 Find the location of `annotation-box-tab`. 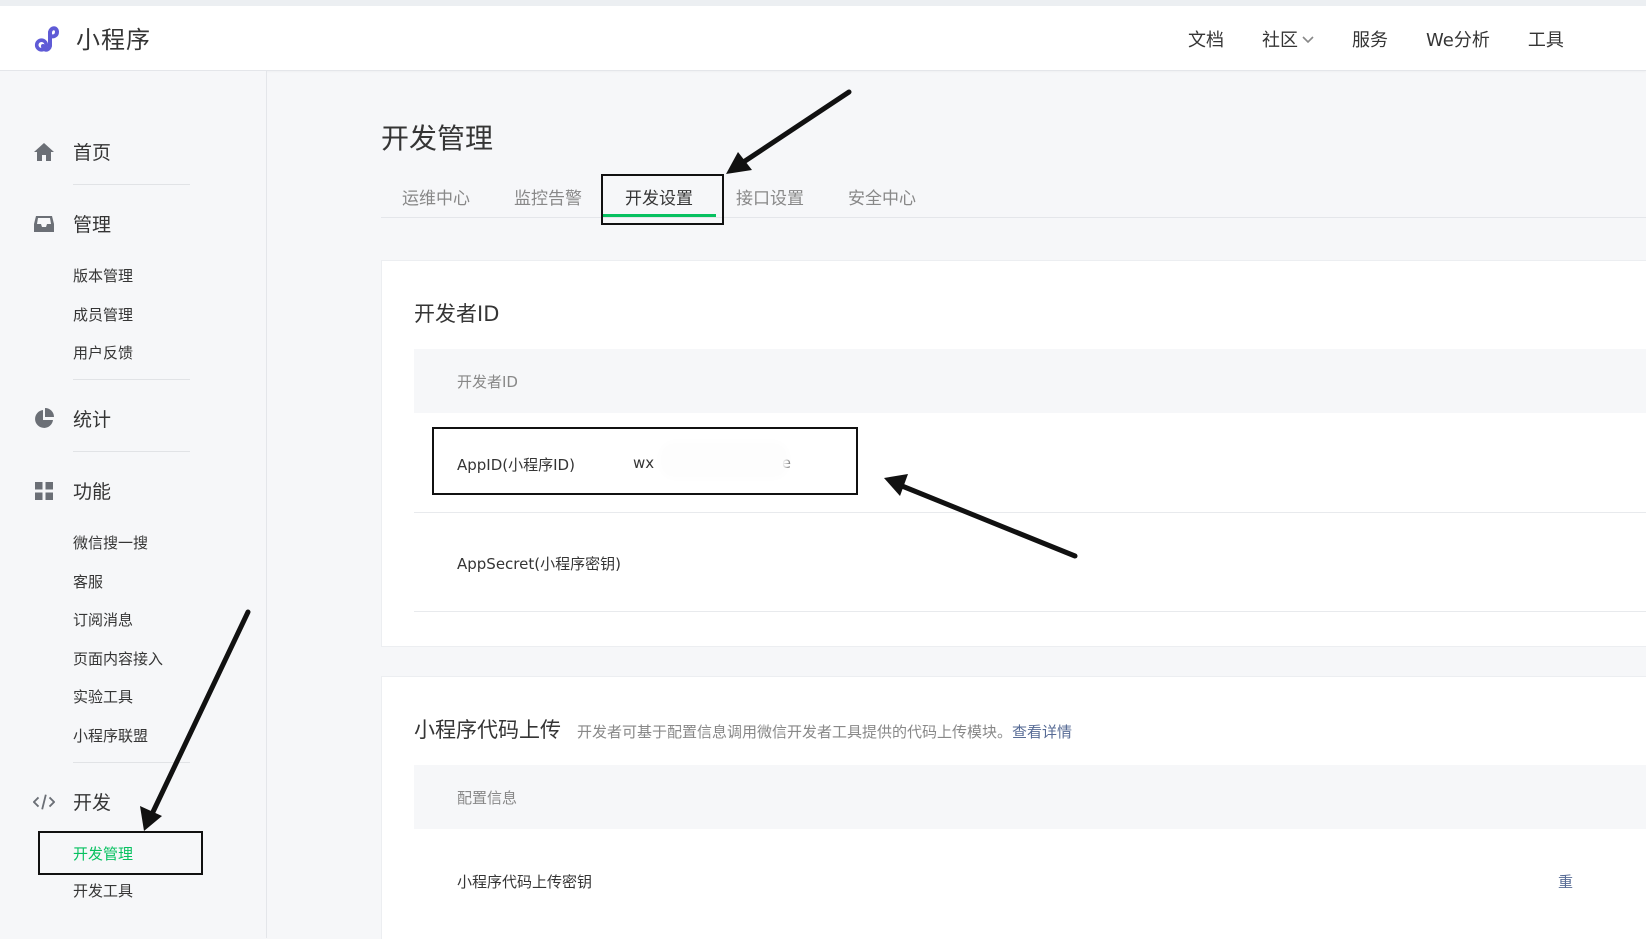

annotation-box-tab is located at coordinates (662, 199).